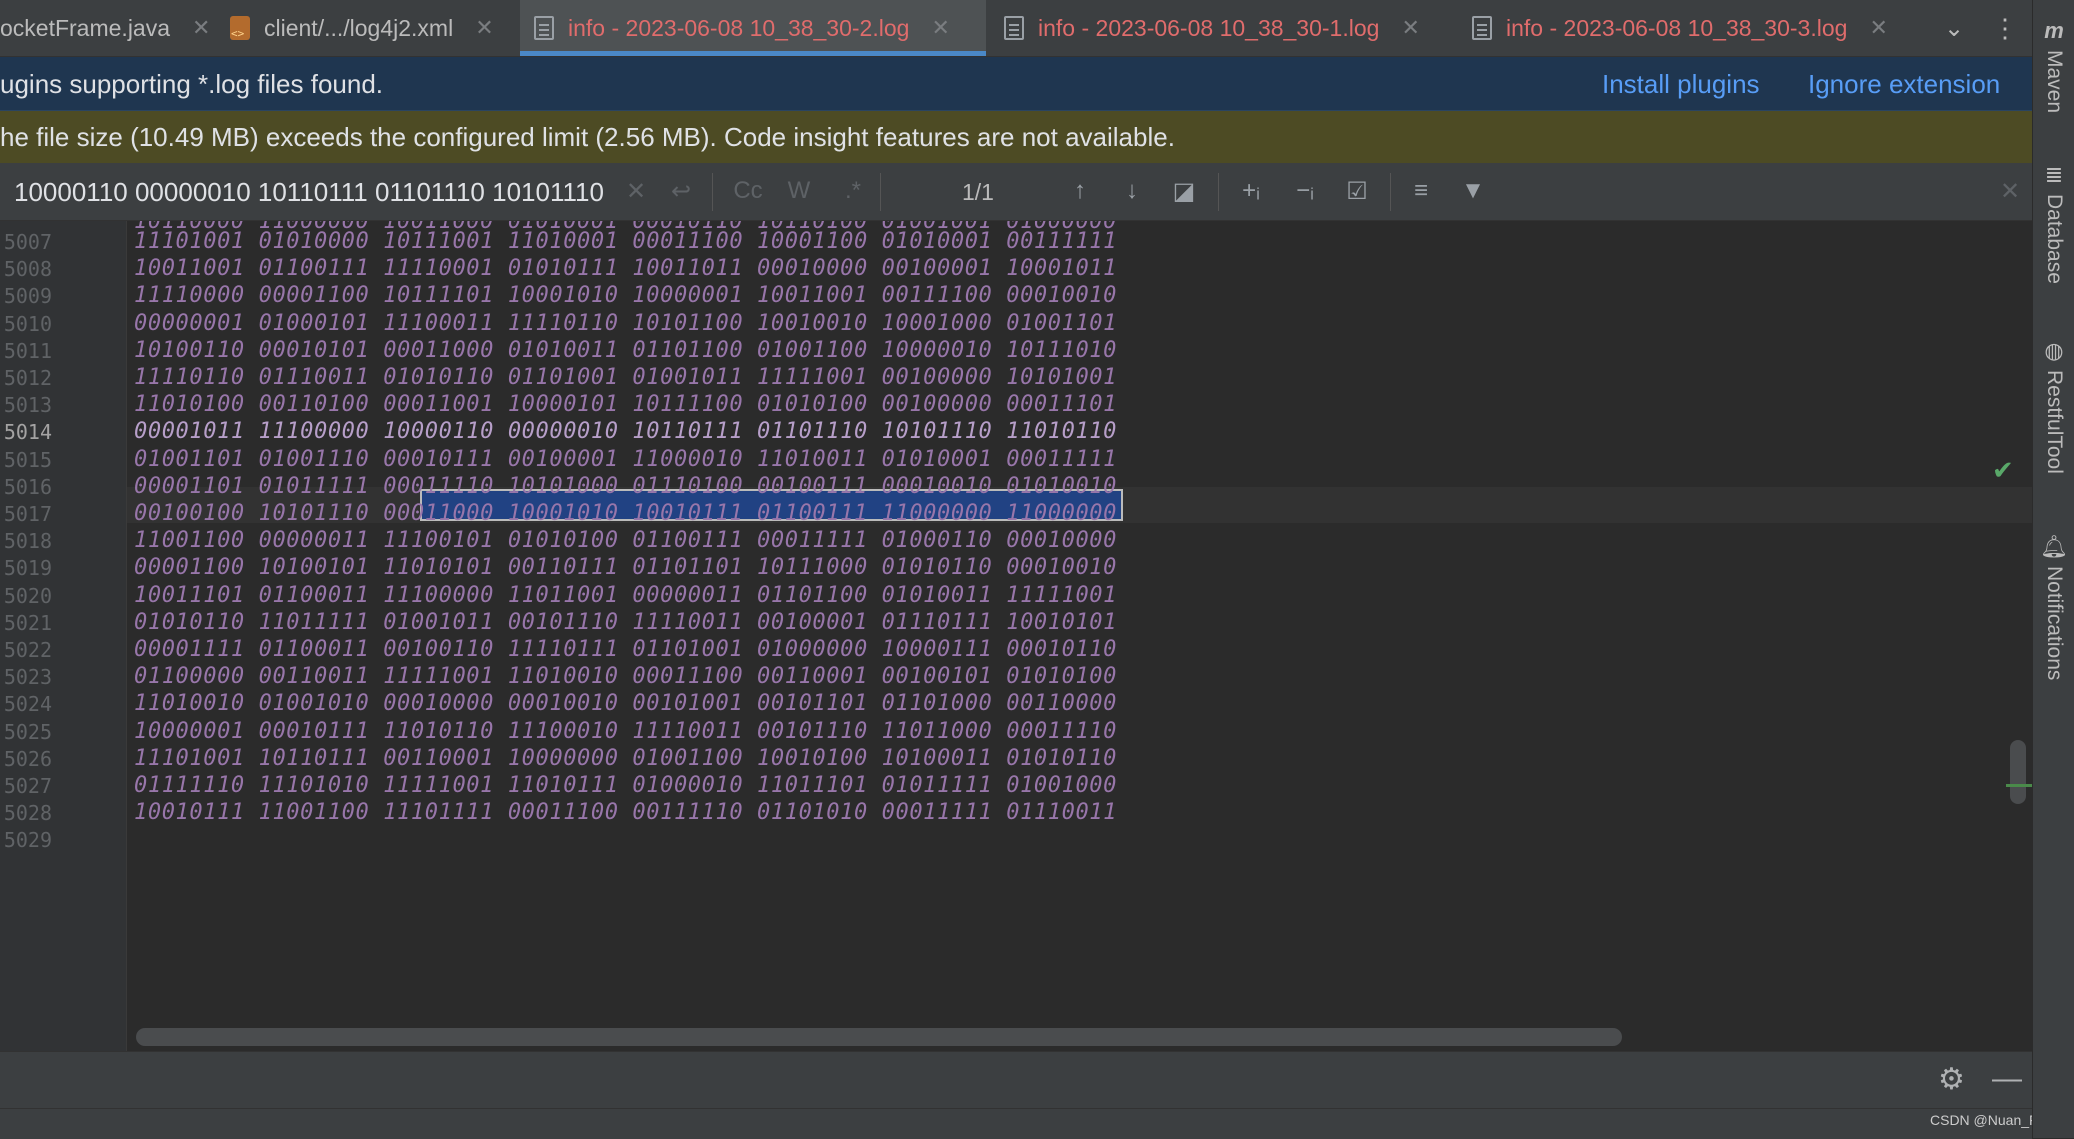 The image size is (2074, 1139). What do you see at coordinates (2054, 422) in the screenshot?
I see `sidebar-item-label: RestfulTool` at bounding box center [2054, 422].